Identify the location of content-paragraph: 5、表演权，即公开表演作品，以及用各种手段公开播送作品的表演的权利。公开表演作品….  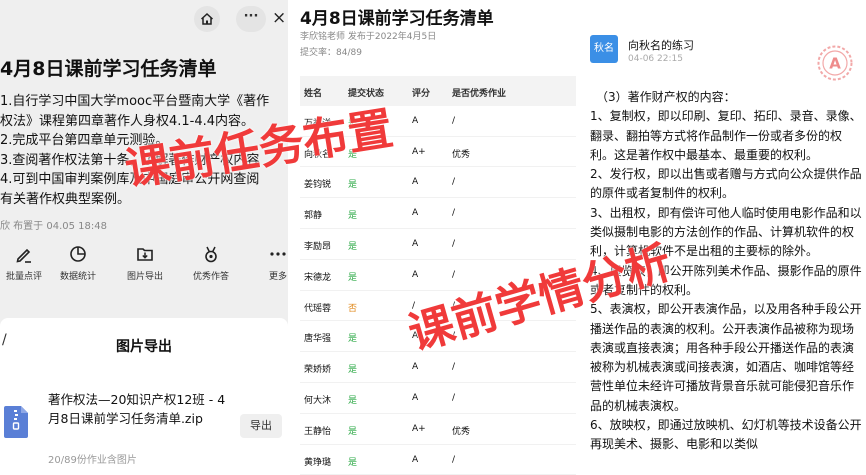
(726, 357).